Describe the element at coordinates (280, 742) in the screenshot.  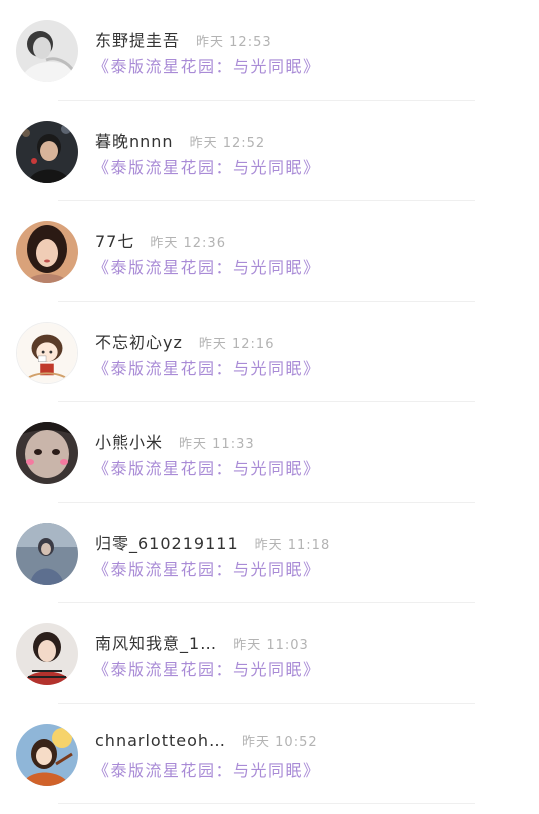
I see `message-time: 昨天 10:52` at that location.